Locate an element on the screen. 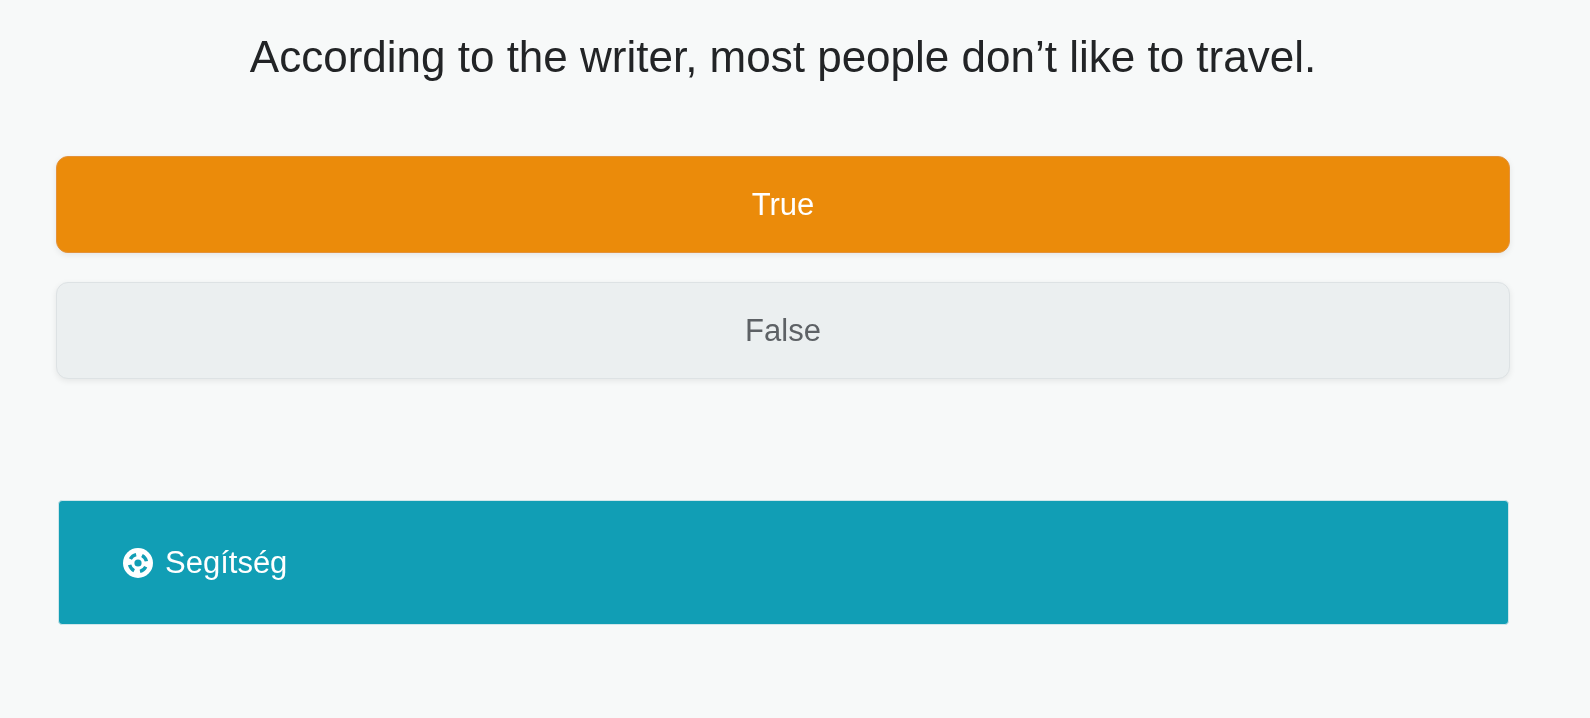 The width and height of the screenshot is (1590, 718). help-label: Segítség is located at coordinates (226, 562).